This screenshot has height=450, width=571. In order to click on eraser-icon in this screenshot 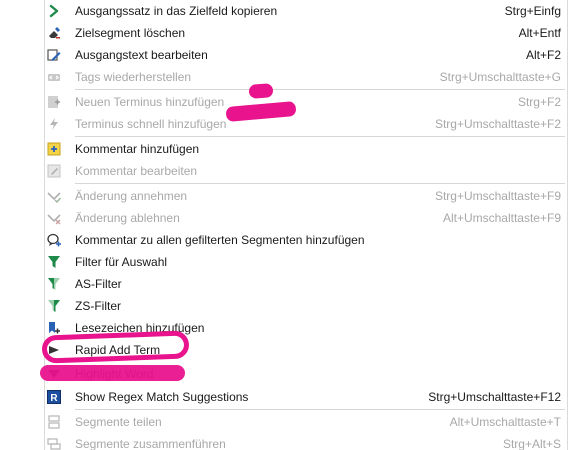, I will do `click(54, 33)`.